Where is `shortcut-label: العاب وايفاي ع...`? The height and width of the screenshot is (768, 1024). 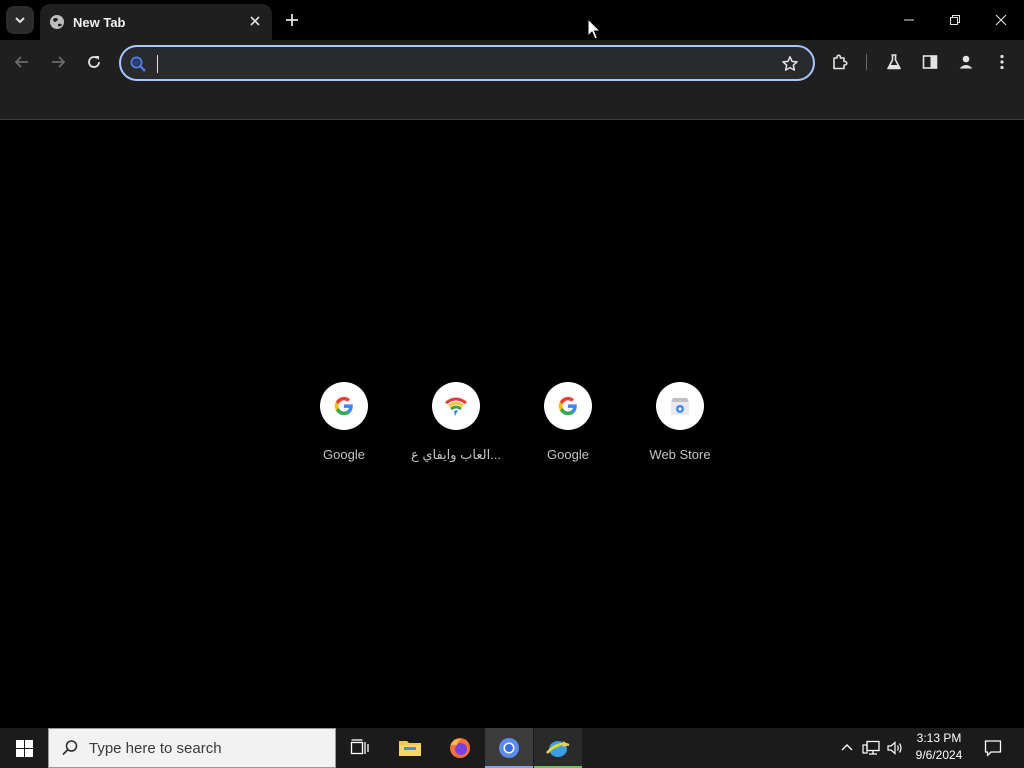
shortcut-label: العاب وايفاي ع... is located at coordinates (456, 454).